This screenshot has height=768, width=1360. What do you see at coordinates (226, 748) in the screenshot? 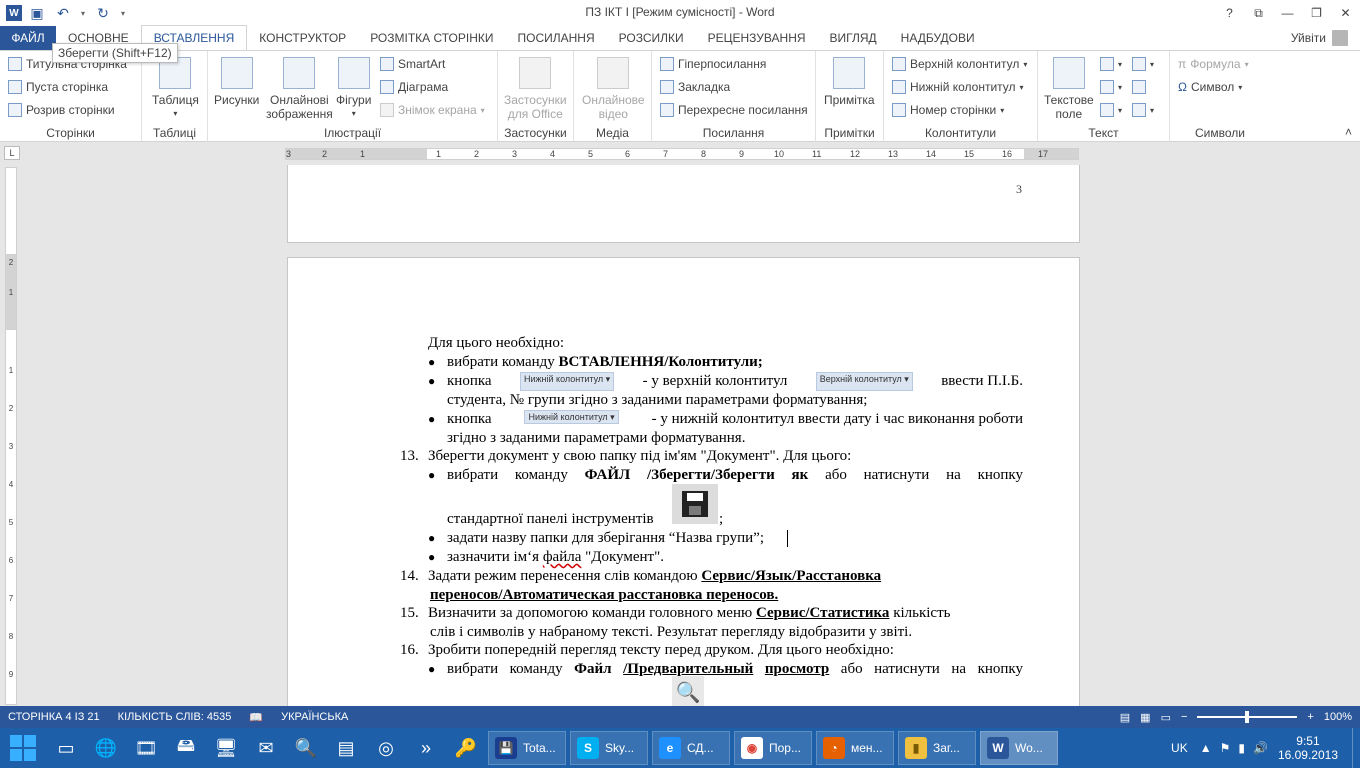
I see `computer-icon: 🖥` at bounding box center [226, 748].